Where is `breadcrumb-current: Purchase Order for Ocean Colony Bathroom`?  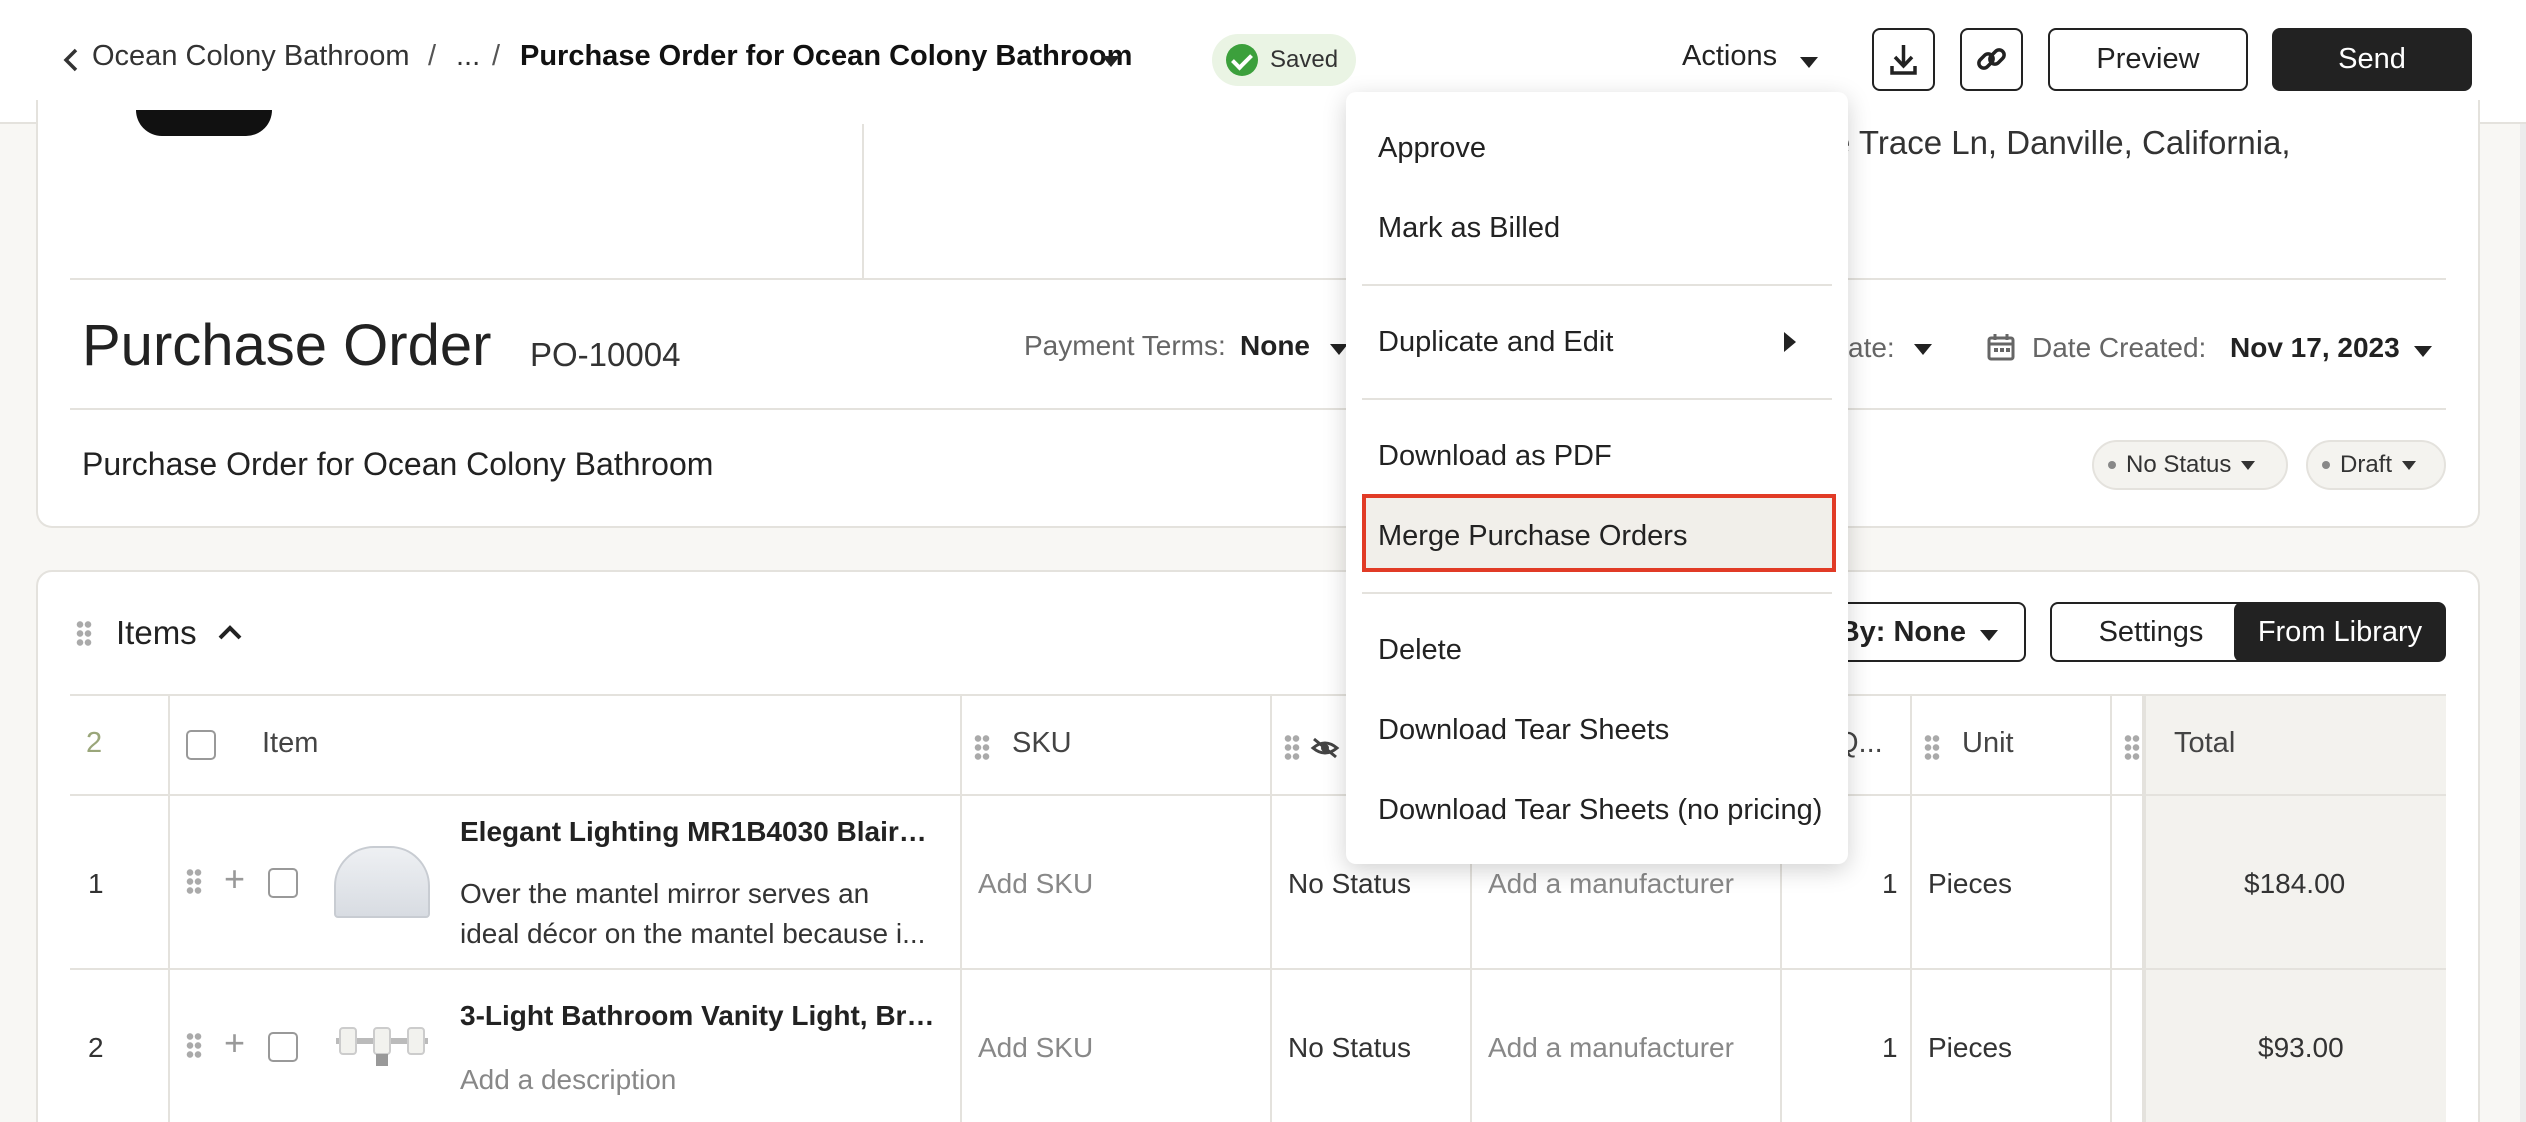
breadcrumb-current: Purchase Order for Ocean Colony Bathroom is located at coordinates (826, 56).